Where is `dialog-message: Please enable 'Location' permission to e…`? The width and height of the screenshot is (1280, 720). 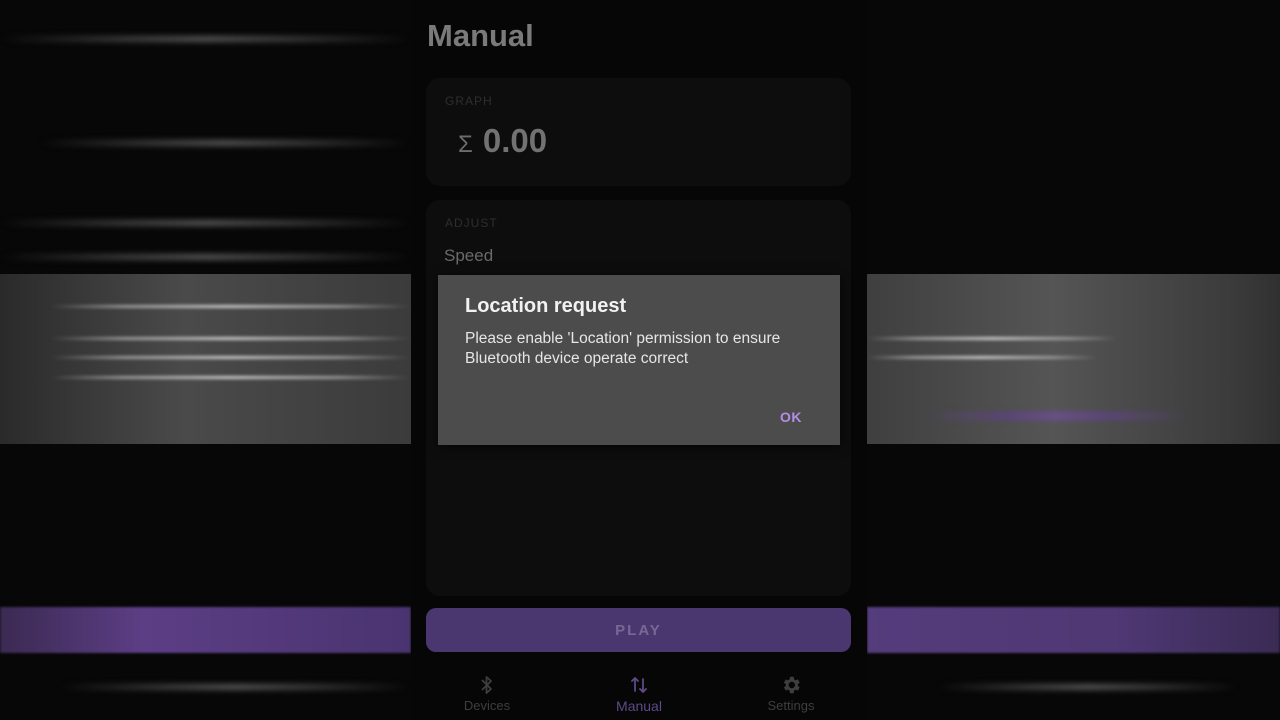 dialog-message: Please enable 'Location' permission to e… is located at coordinates (623, 348).